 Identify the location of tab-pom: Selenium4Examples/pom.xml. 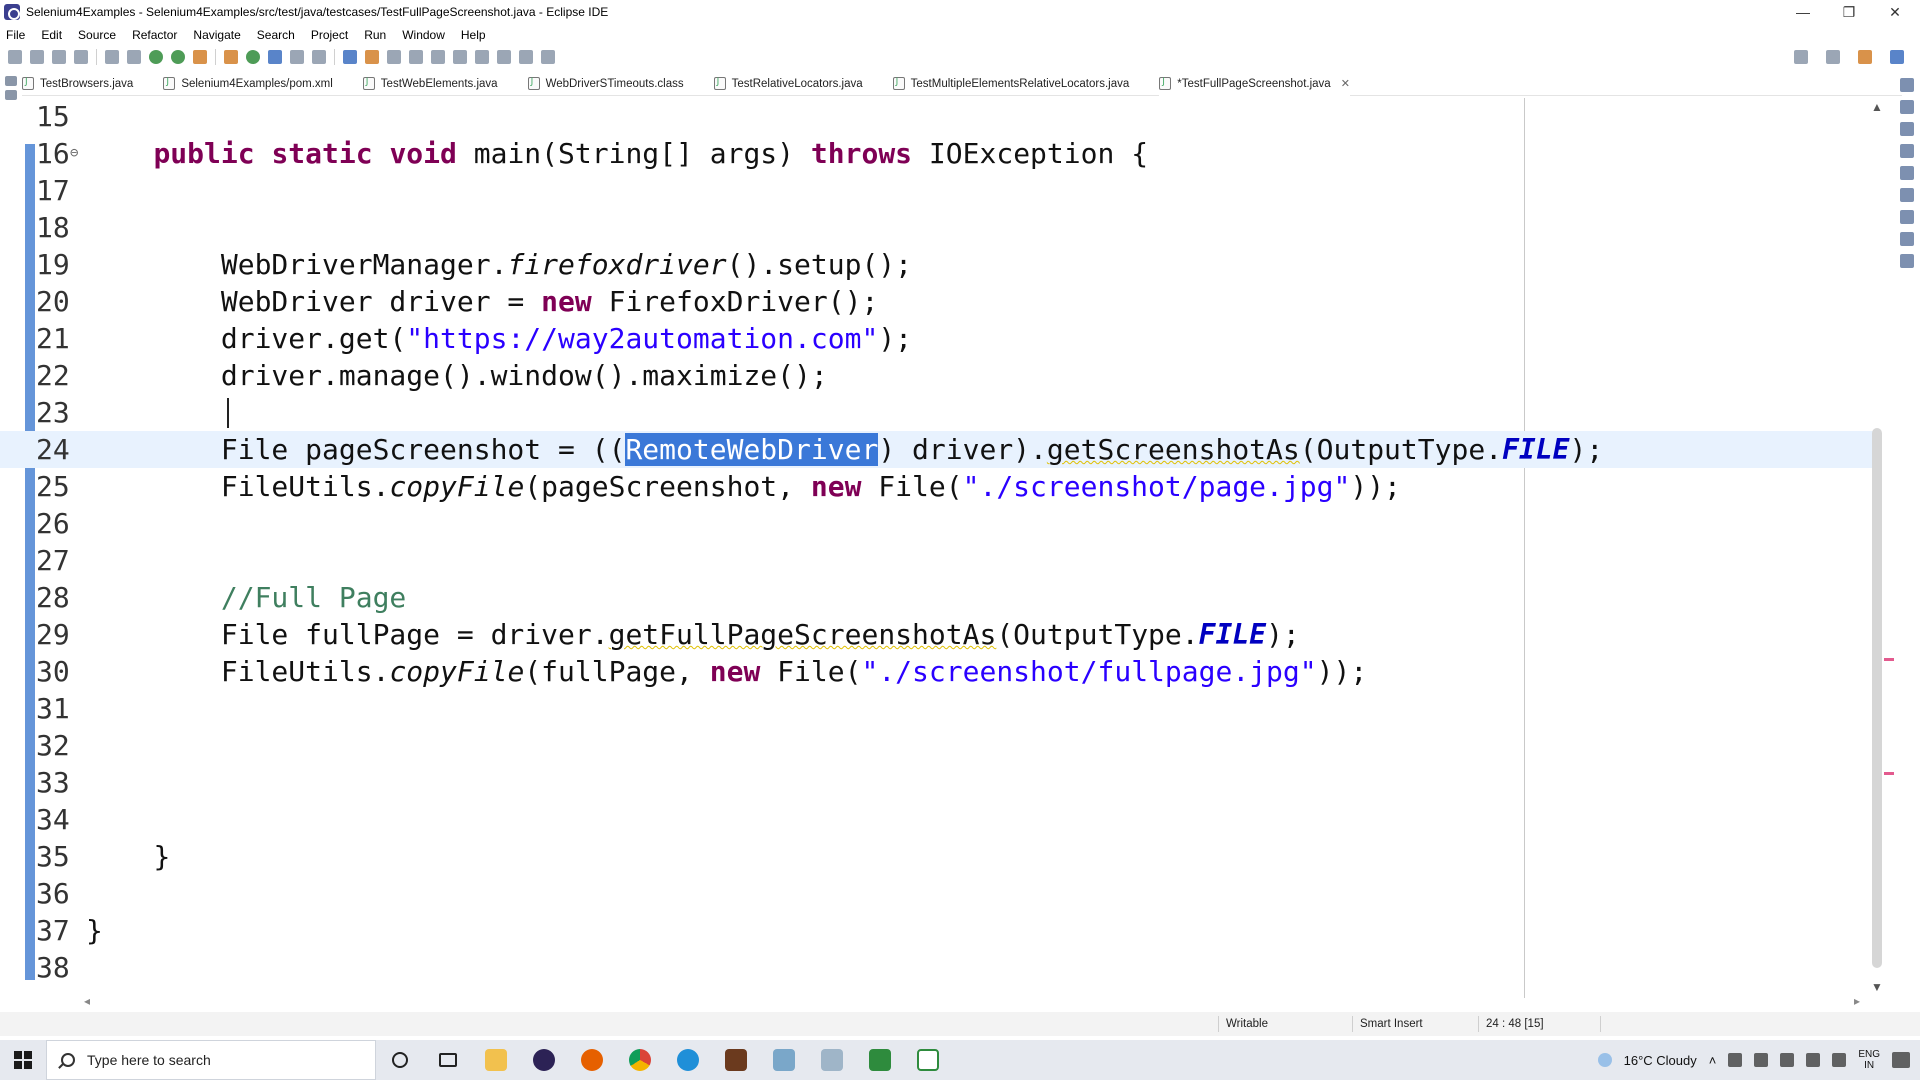
(248, 84).